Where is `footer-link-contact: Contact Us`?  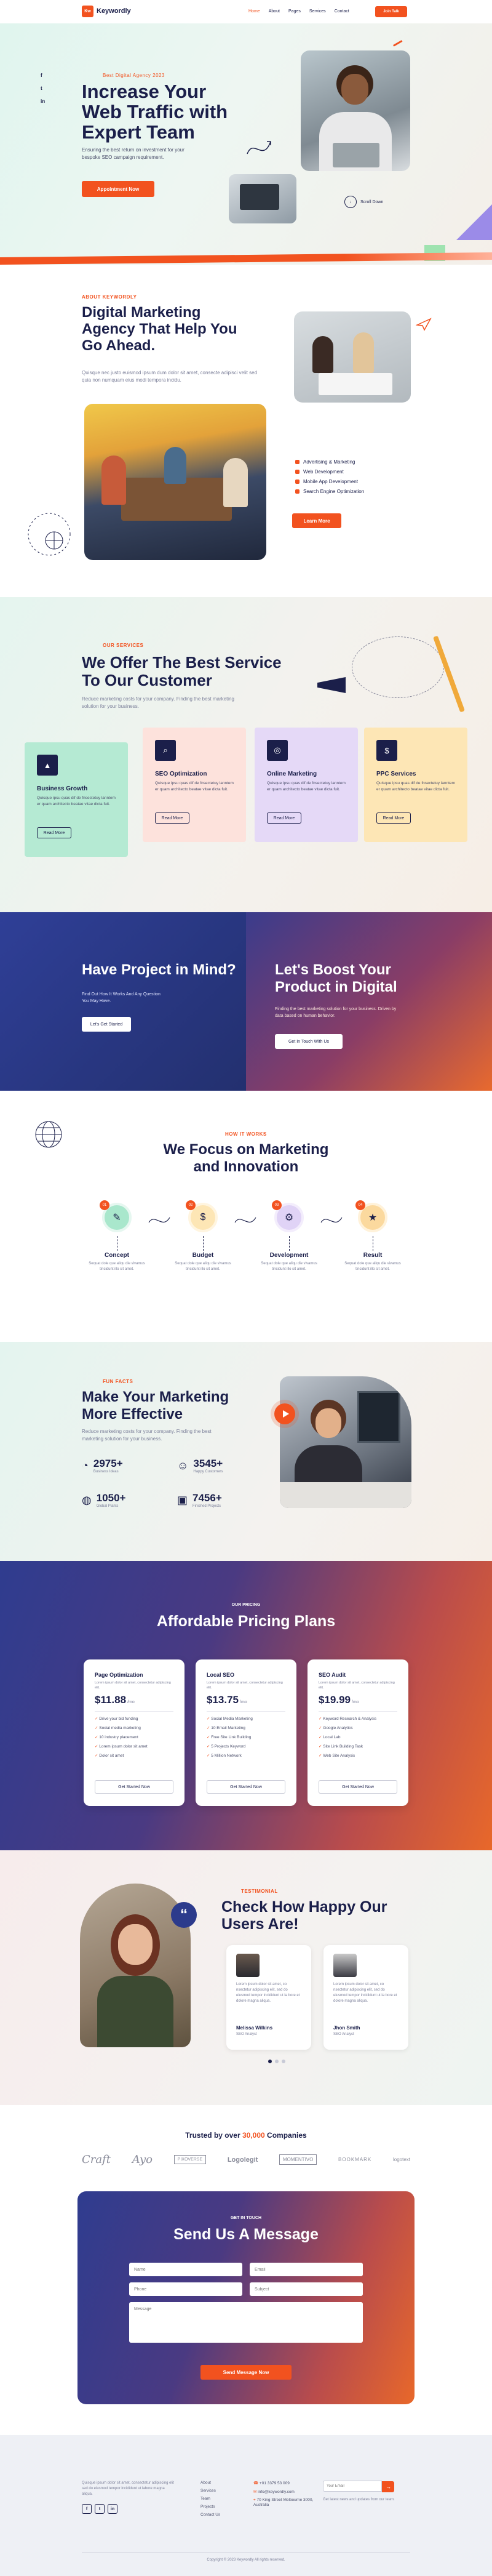 footer-link-contact: Contact Us is located at coordinates (210, 2515).